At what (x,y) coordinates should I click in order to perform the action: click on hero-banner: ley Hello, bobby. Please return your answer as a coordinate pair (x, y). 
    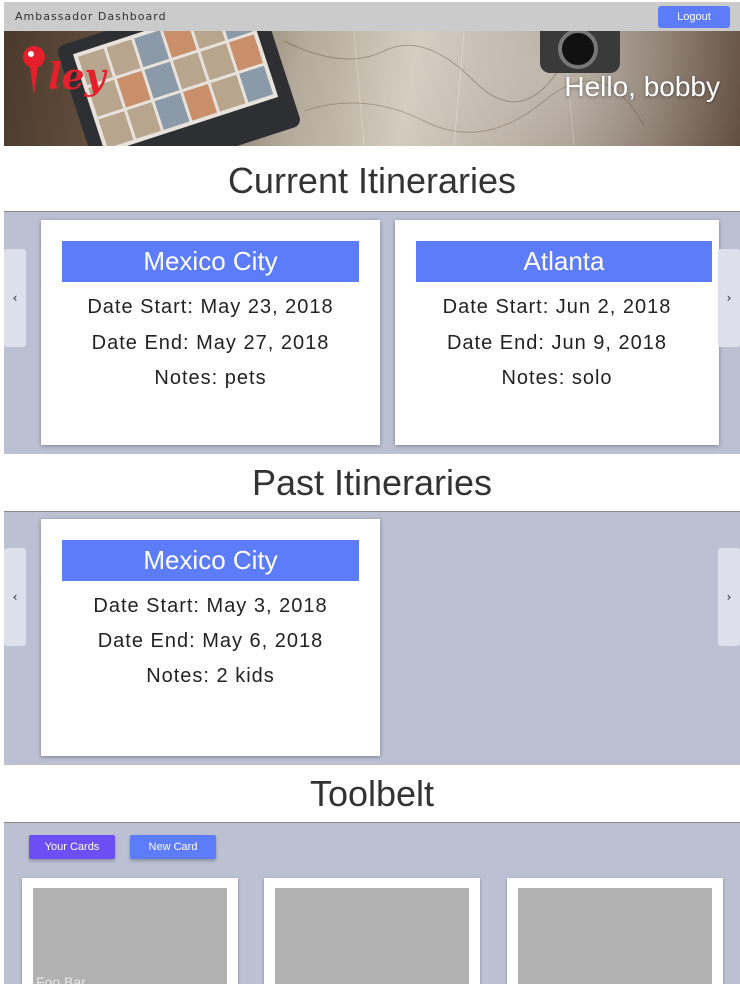
    Looking at the image, I should click on (372, 88).